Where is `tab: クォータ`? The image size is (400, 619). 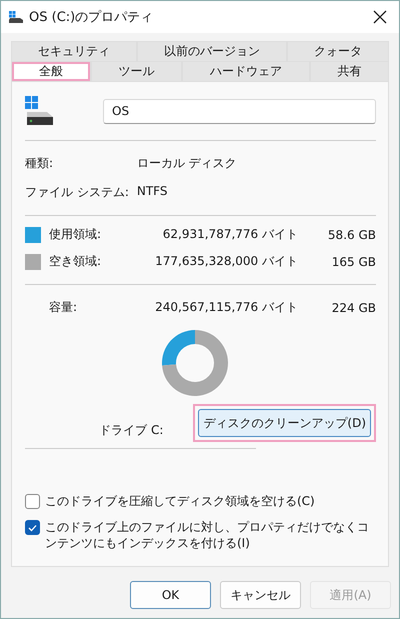
tab: クォータ is located at coordinates (338, 51).